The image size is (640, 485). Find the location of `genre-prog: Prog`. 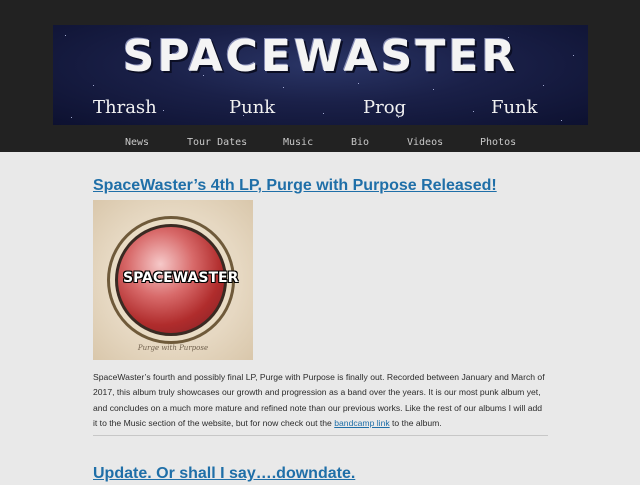

genre-prog: Prog is located at coordinates (385, 107).